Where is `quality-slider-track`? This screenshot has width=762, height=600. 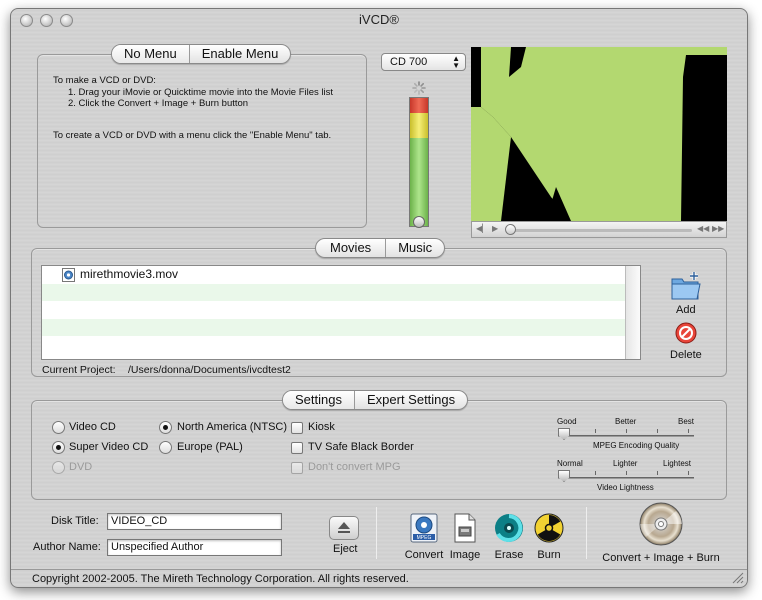
quality-slider-track is located at coordinates (626, 436).